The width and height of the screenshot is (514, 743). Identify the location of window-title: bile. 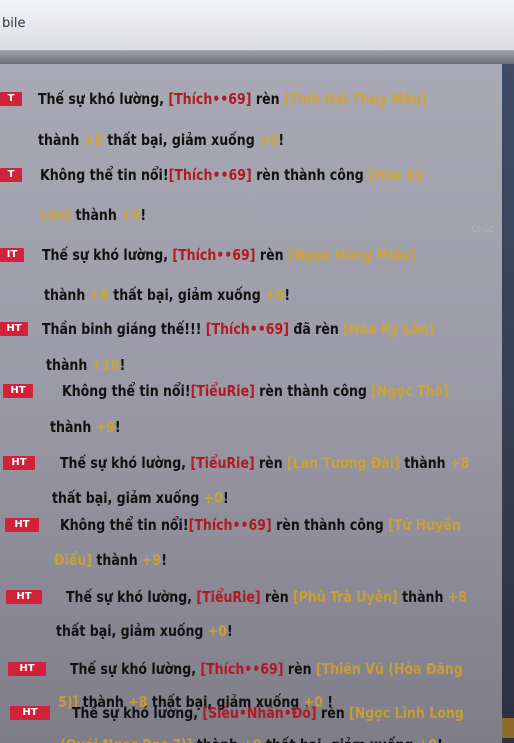
(14, 23).